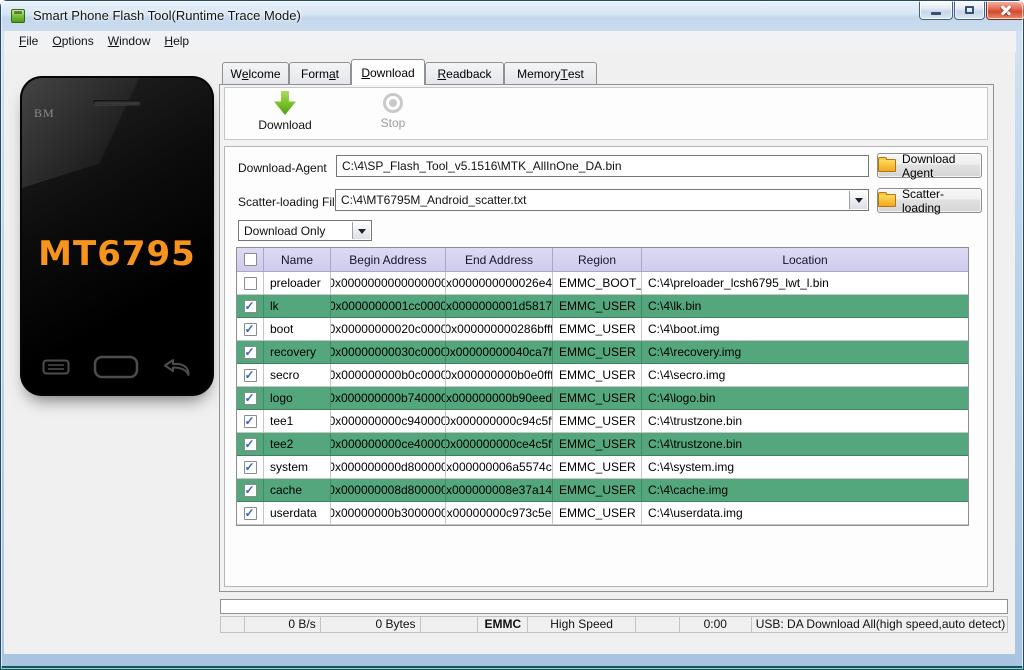  I want to click on status-segment-4: EMMC, so click(503, 624).